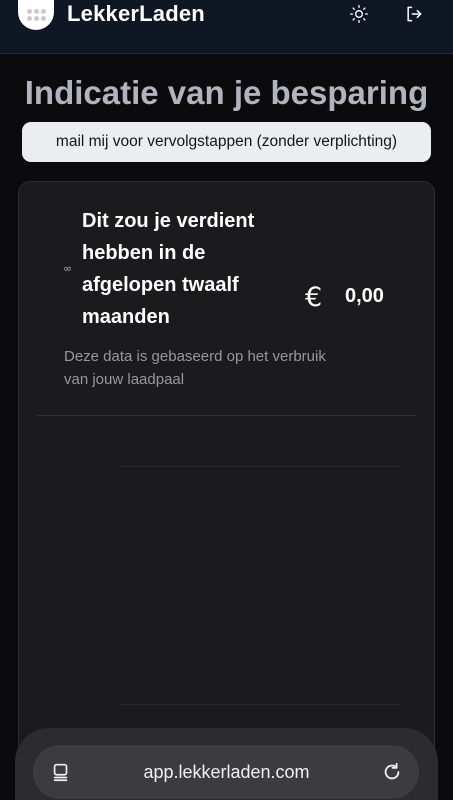  What do you see at coordinates (226, 27) in the screenshot?
I see `app-header: LekkerLaden` at bounding box center [226, 27].